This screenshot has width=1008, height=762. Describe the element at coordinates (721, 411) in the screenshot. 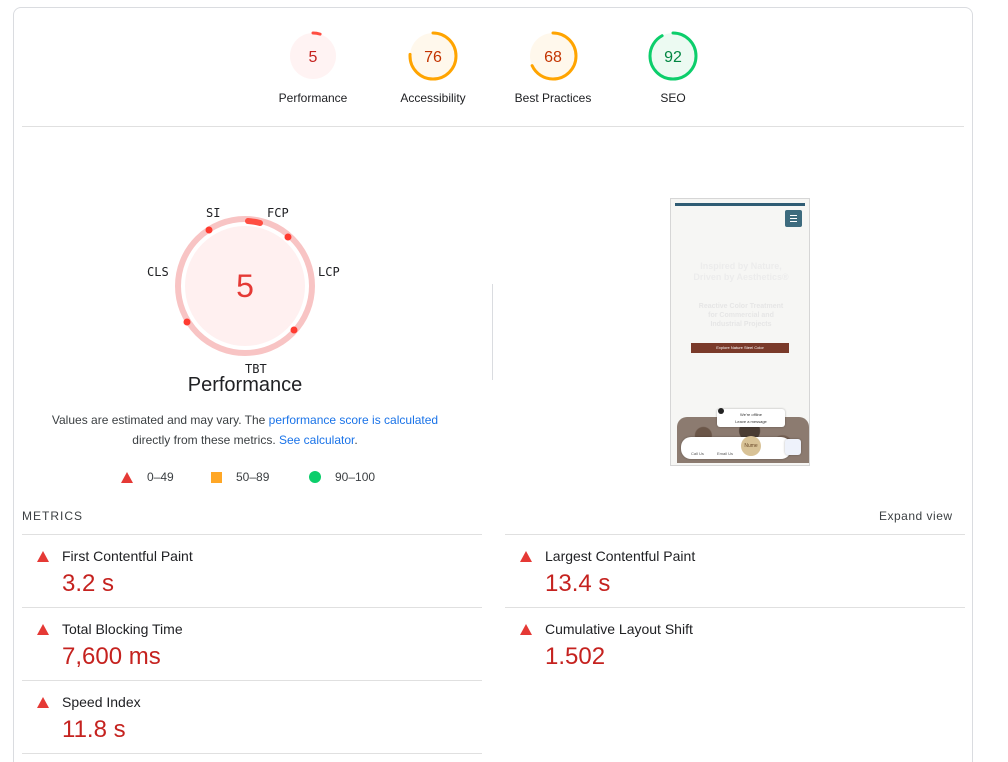

I see `chat-close-icon` at that location.